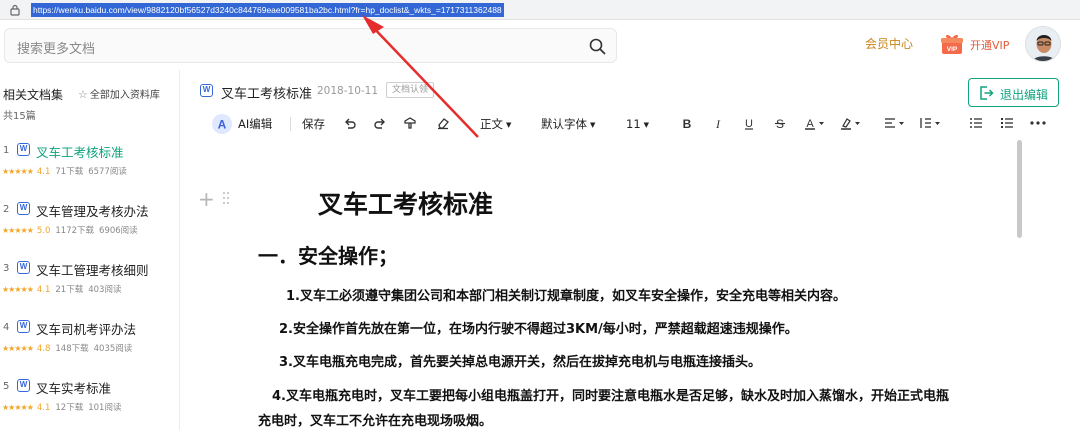 The width and height of the screenshot is (1080, 430). Describe the element at coordinates (226, 198) in the screenshot. I see `drag-handle-icon` at that location.